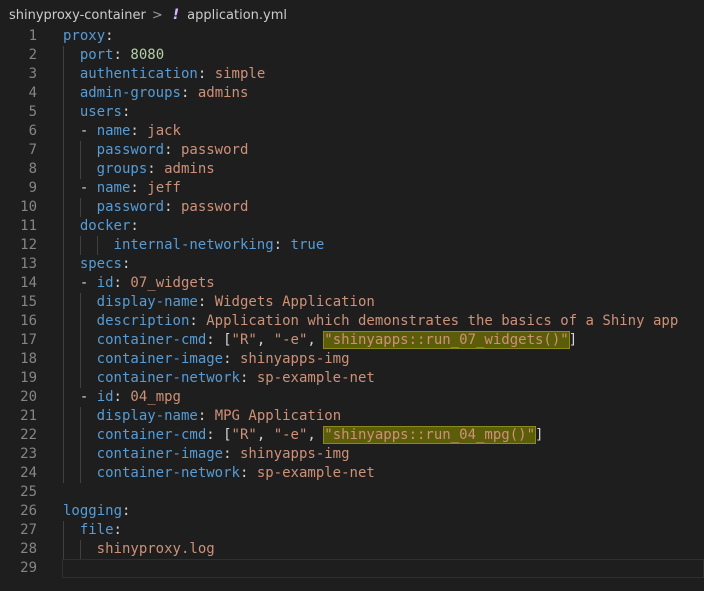  I want to click on code-line: 3 authentication: simple, so click(352, 74).